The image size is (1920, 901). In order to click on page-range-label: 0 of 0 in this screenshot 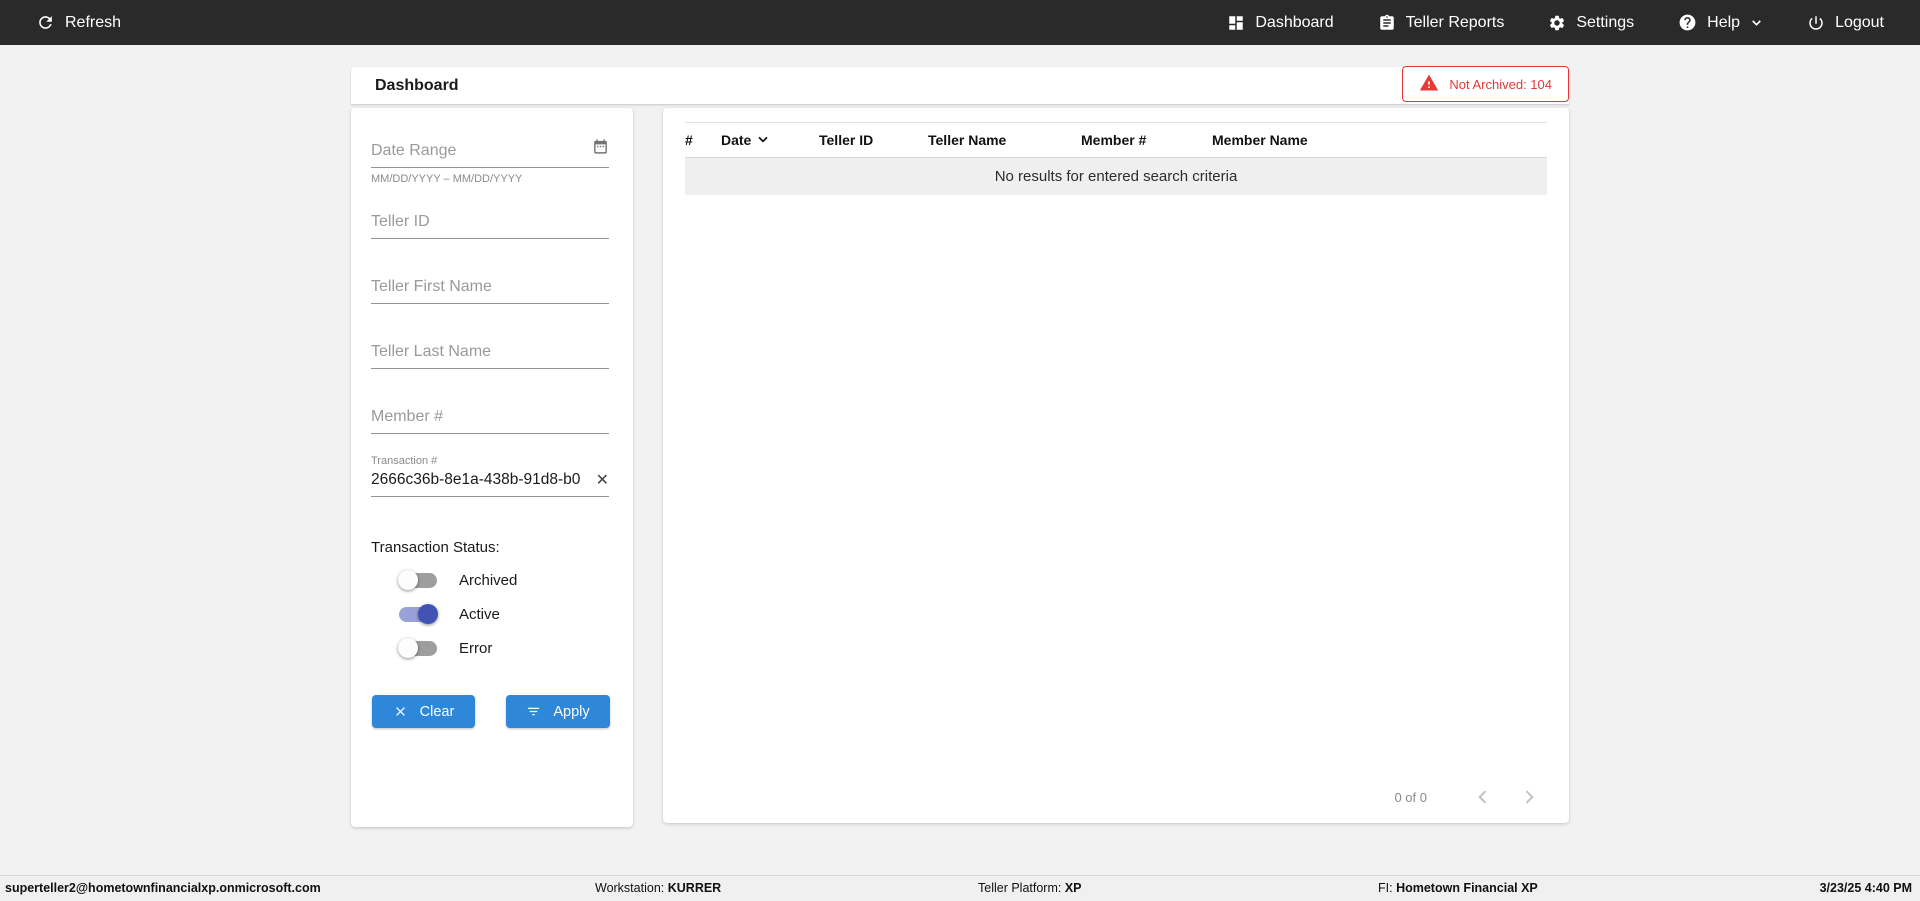, I will do `click(1410, 797)`.